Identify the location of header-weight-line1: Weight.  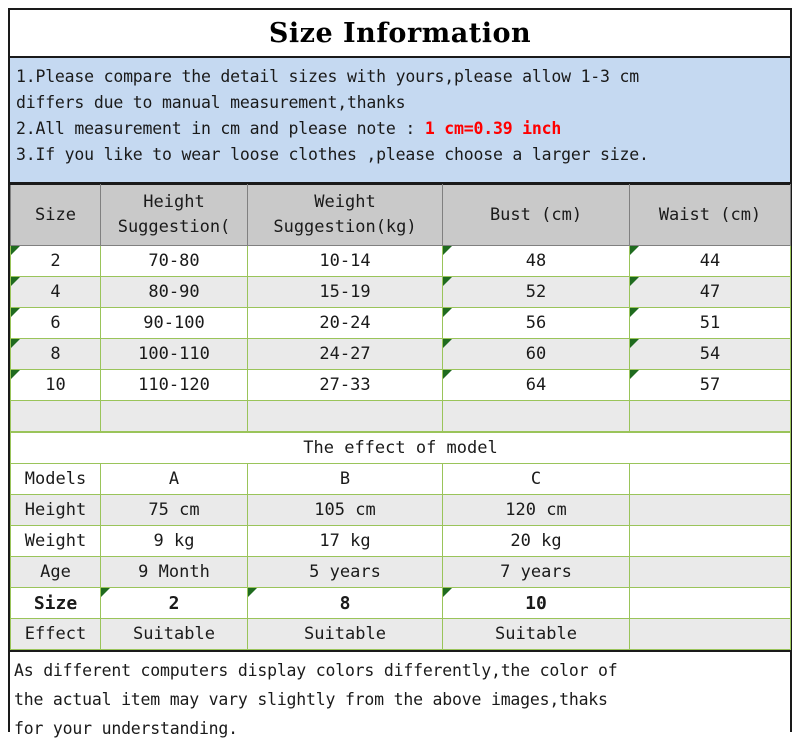
(345, 202).